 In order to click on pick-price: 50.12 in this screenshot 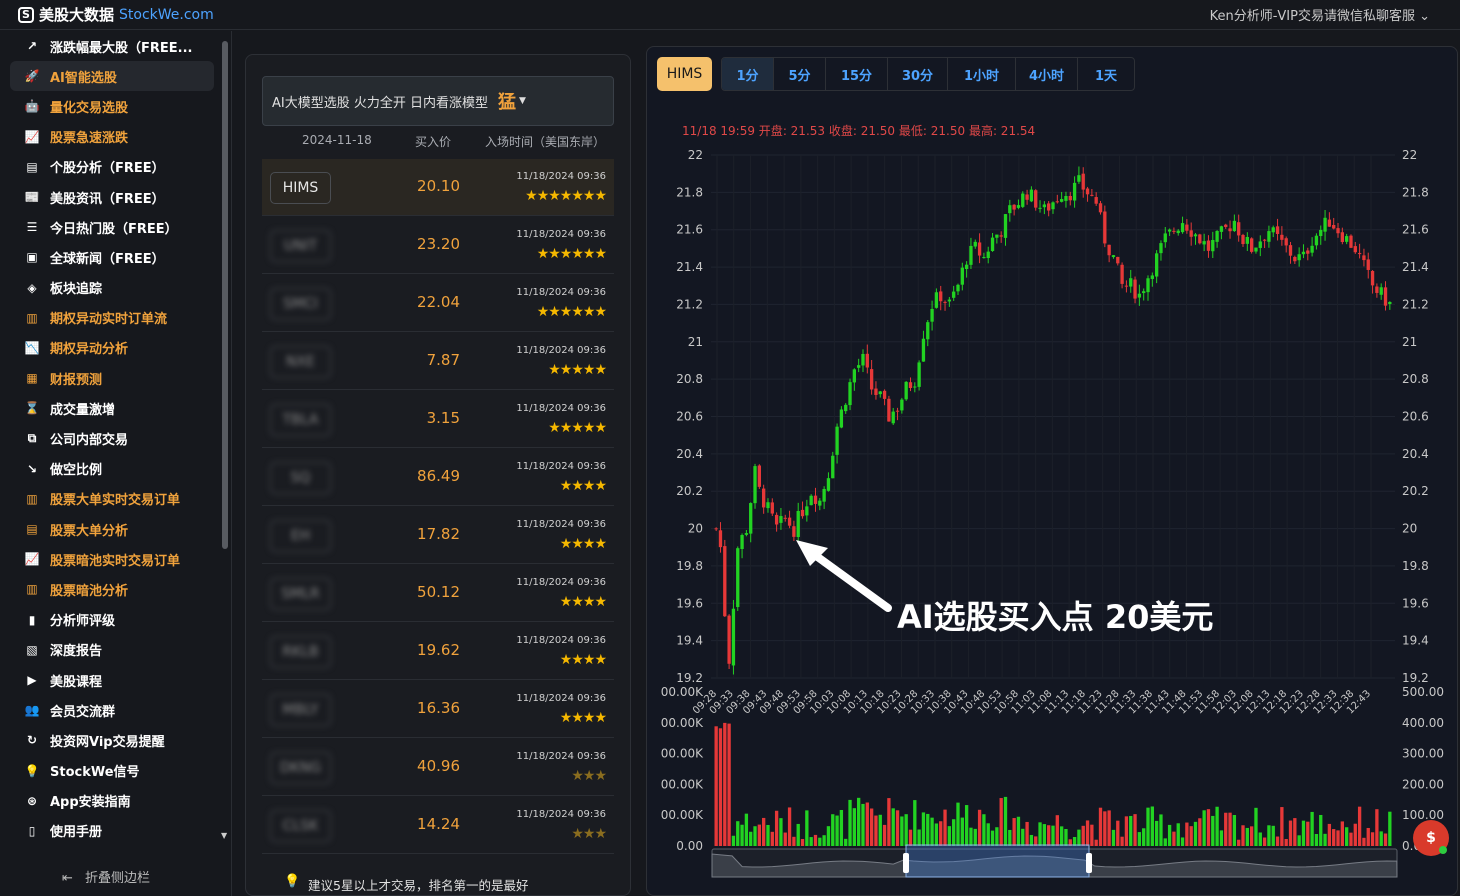, I will do `click(438, 592)`.